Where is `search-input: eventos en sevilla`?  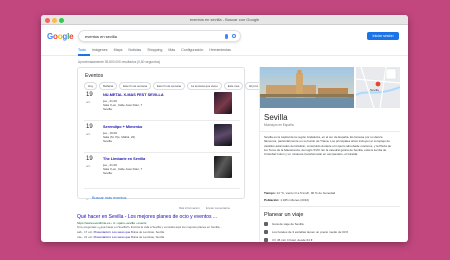
search-input: eventos en sevilla is located at coordinates (101, 36).